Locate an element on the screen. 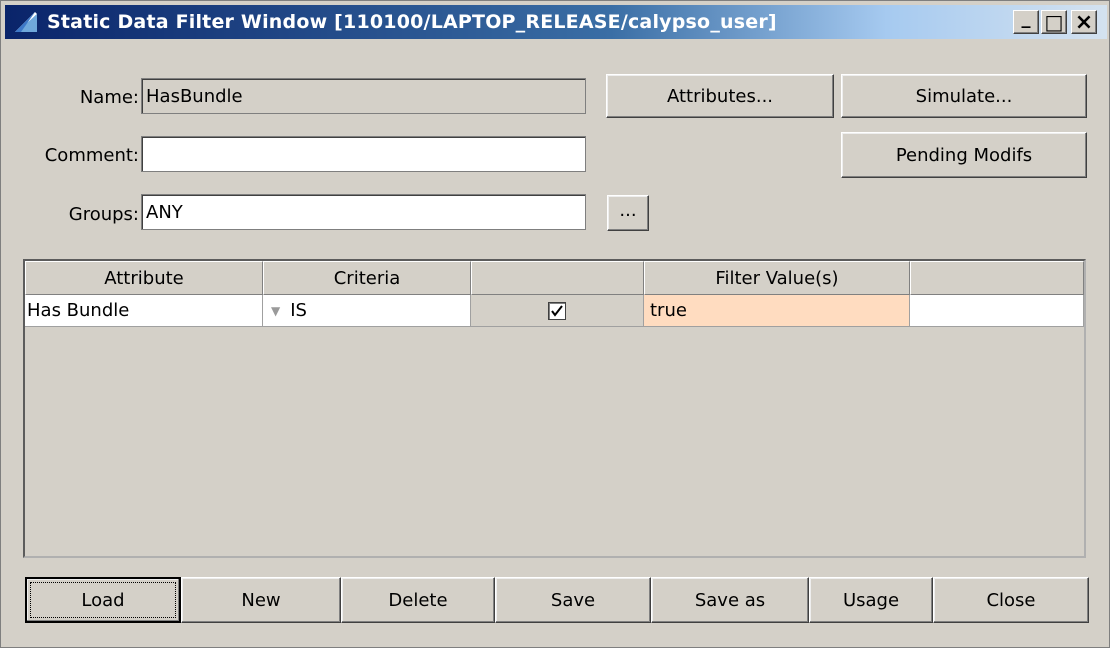  cell-extra is located at coordinates (997, 311).